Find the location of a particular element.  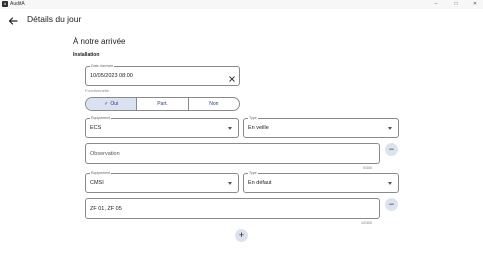

back-button is located at coordinates (13, 20).